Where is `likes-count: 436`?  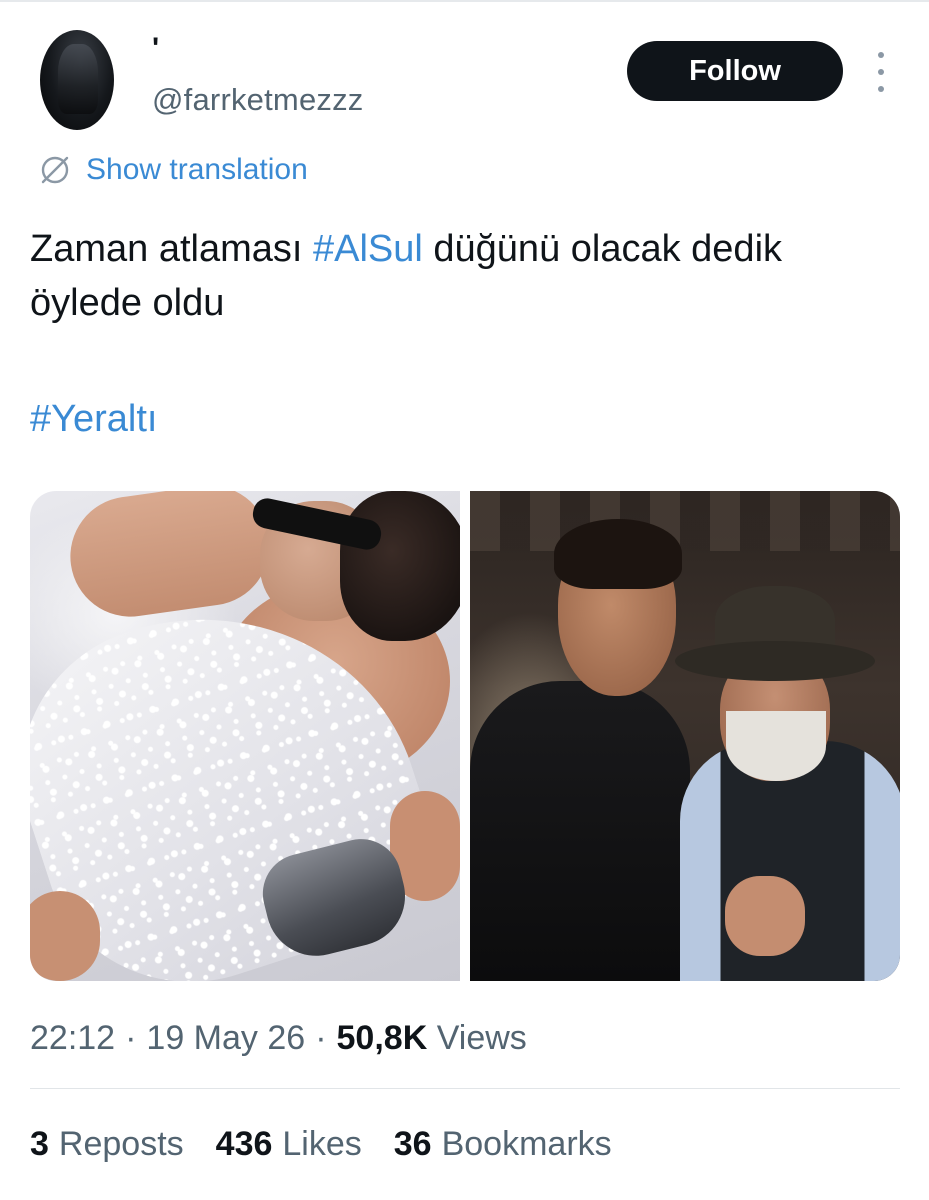
likes-count: 436 is located at coordinates (244, 1144).